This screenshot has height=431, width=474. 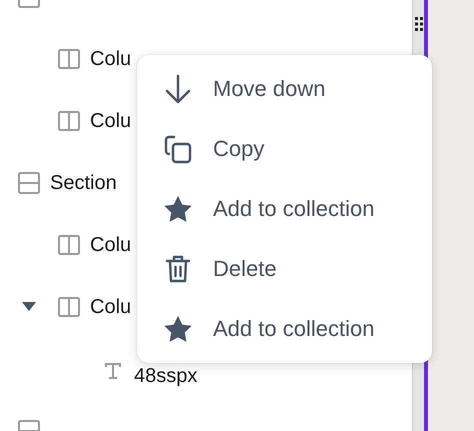 What do you see at coordinates (269, 89) in the screenshot?
I see `menu-item: Move down` at bounding box center [269, 89].